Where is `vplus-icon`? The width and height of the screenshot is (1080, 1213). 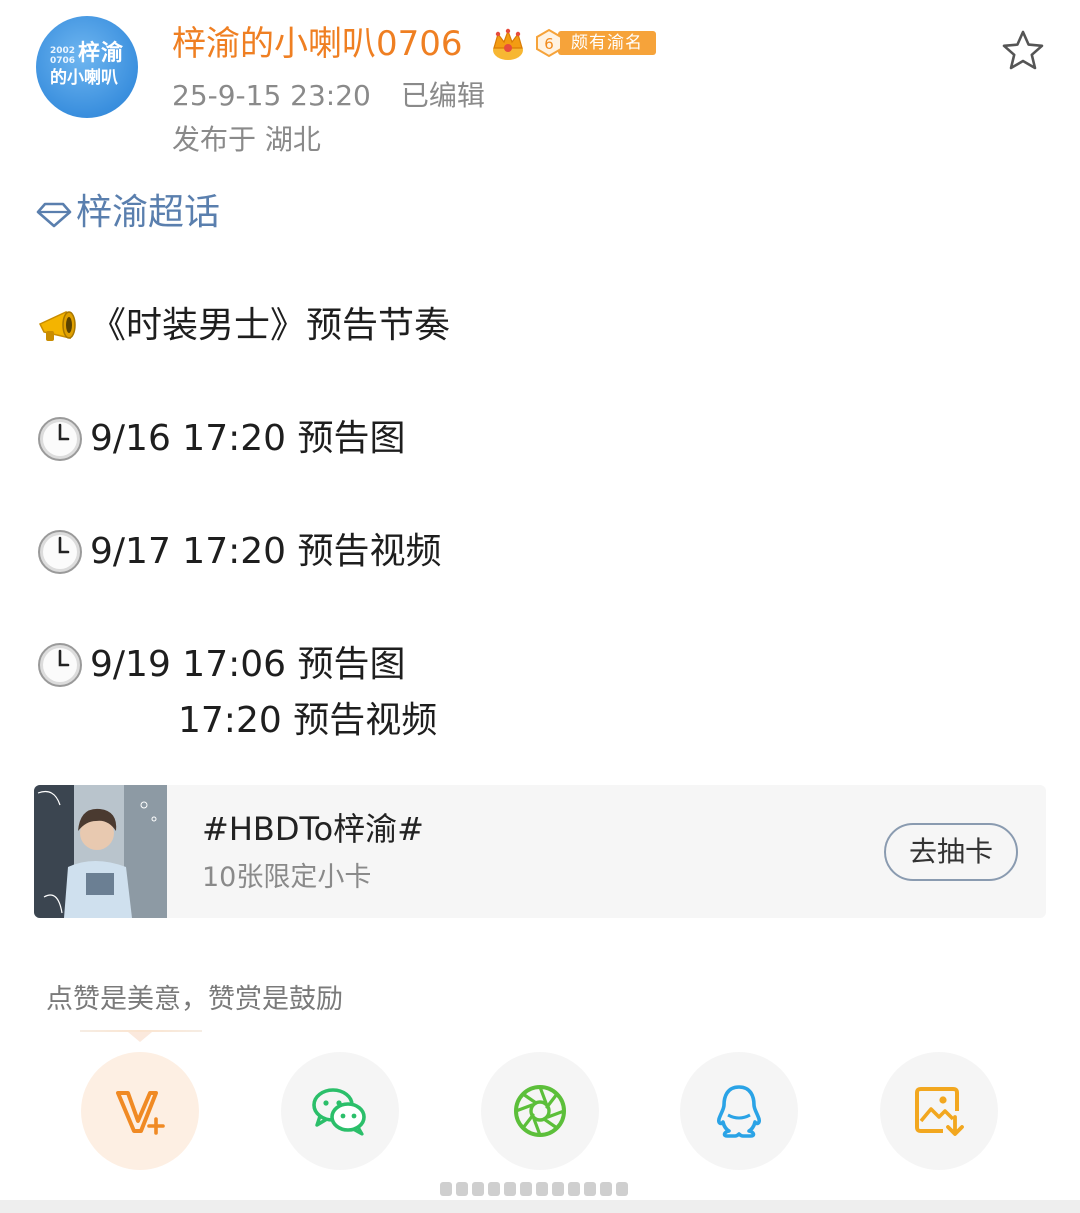
vplus-icon is located at coordinates (140, 1113).